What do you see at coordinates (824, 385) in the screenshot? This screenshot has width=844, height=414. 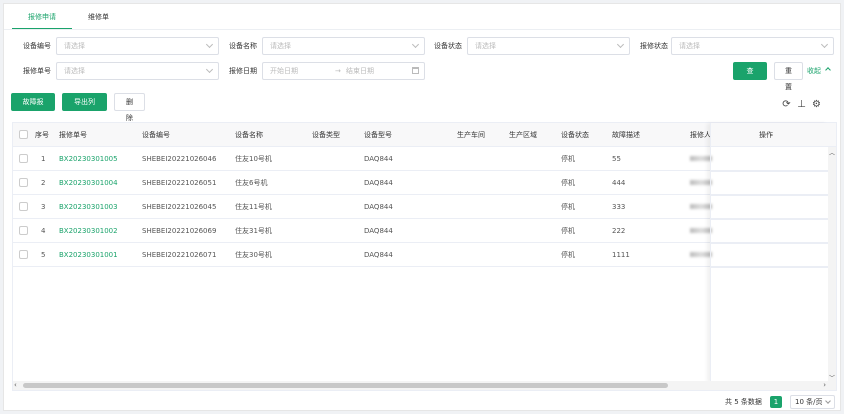 I see `scroll-right-icon: ›` at bounding box center [824, 385].